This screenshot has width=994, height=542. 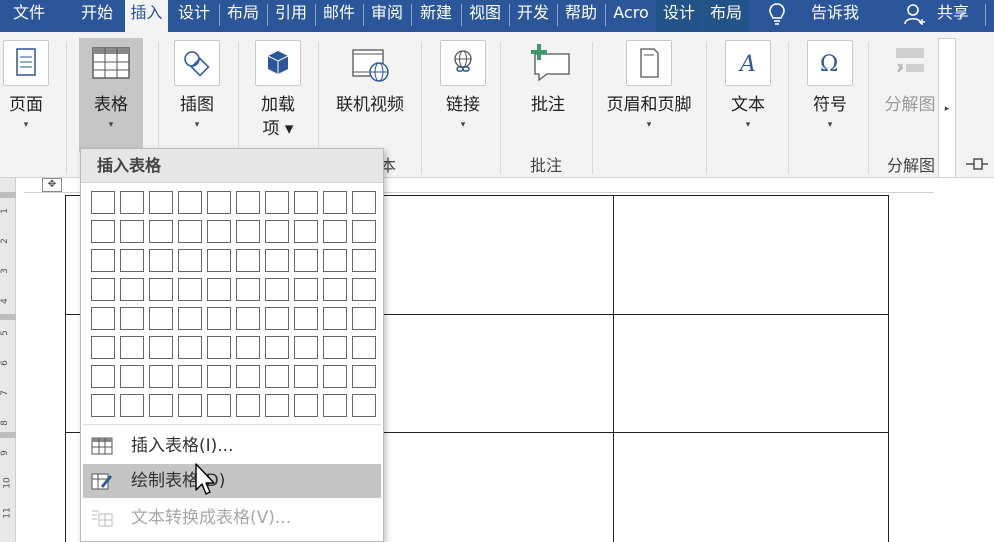 What do you see at coordinates (111, 95) in the screenshot?
I see `table-button: 表格 ▾` at bounding box center [111, 95].